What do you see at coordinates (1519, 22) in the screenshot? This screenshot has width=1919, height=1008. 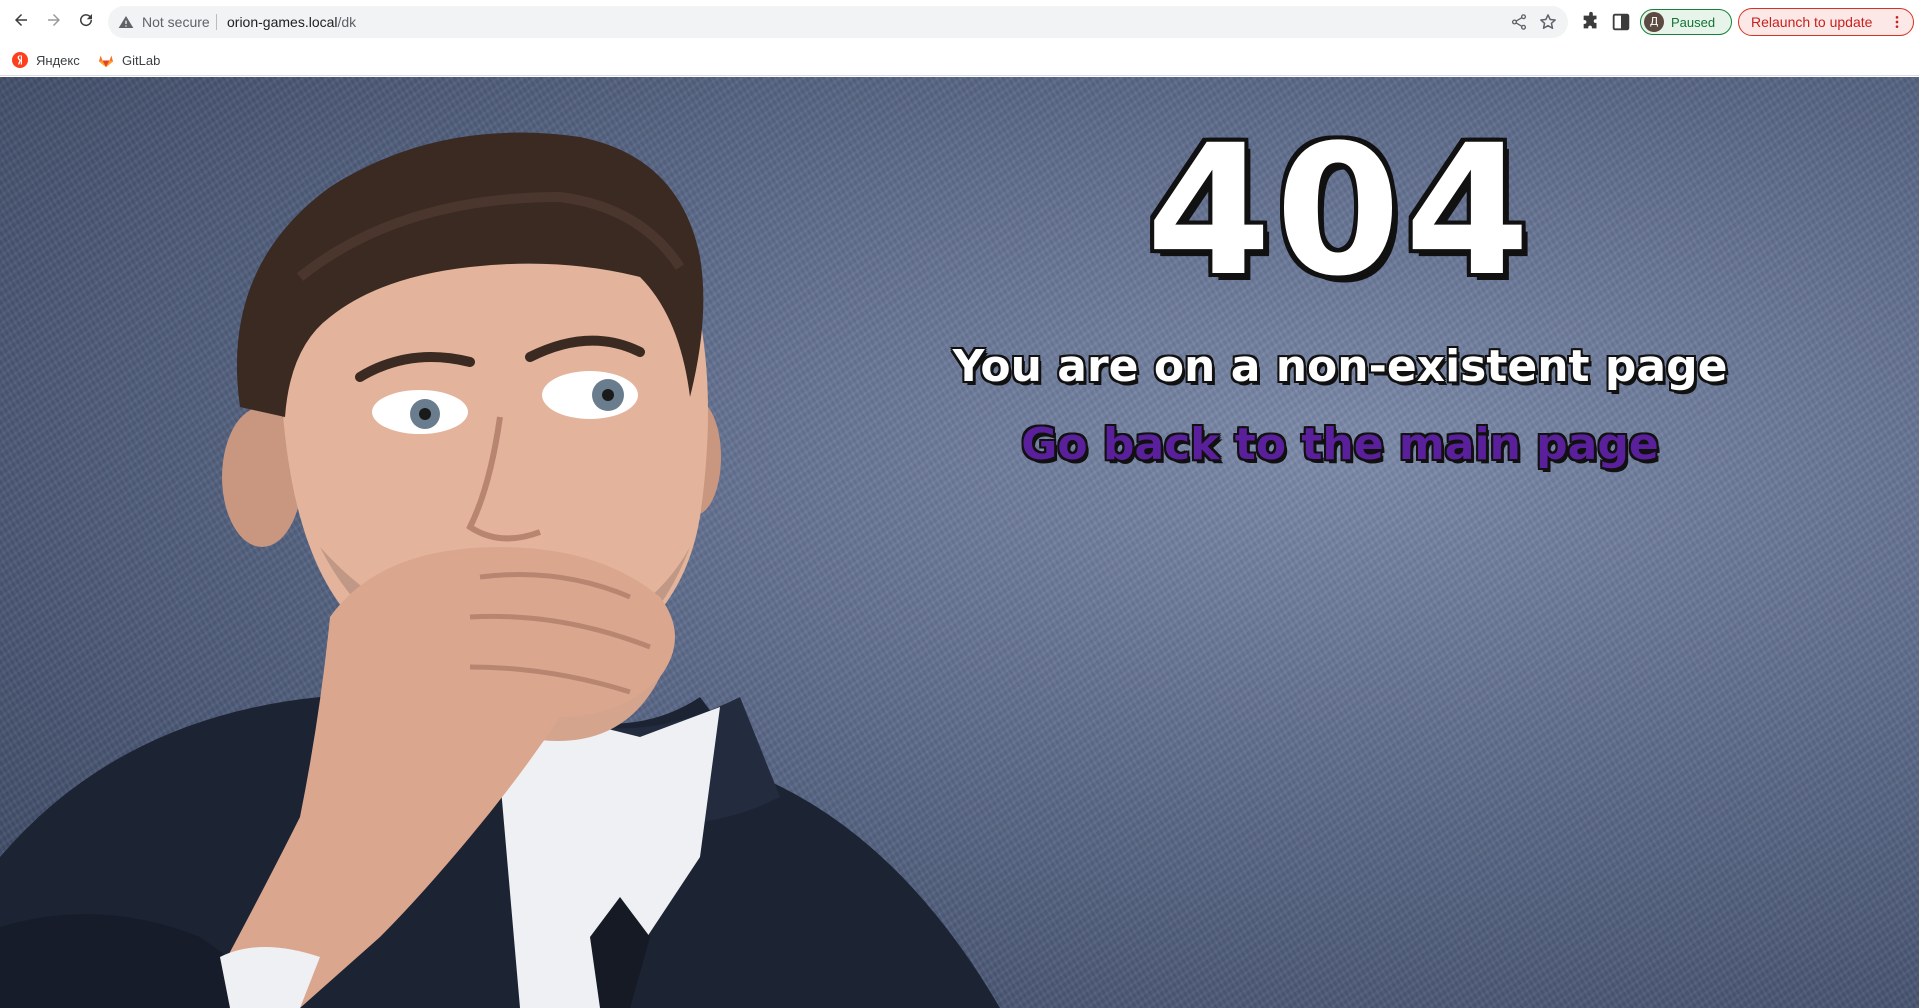 I see `share-icon` at bounding box center [1519, 22].